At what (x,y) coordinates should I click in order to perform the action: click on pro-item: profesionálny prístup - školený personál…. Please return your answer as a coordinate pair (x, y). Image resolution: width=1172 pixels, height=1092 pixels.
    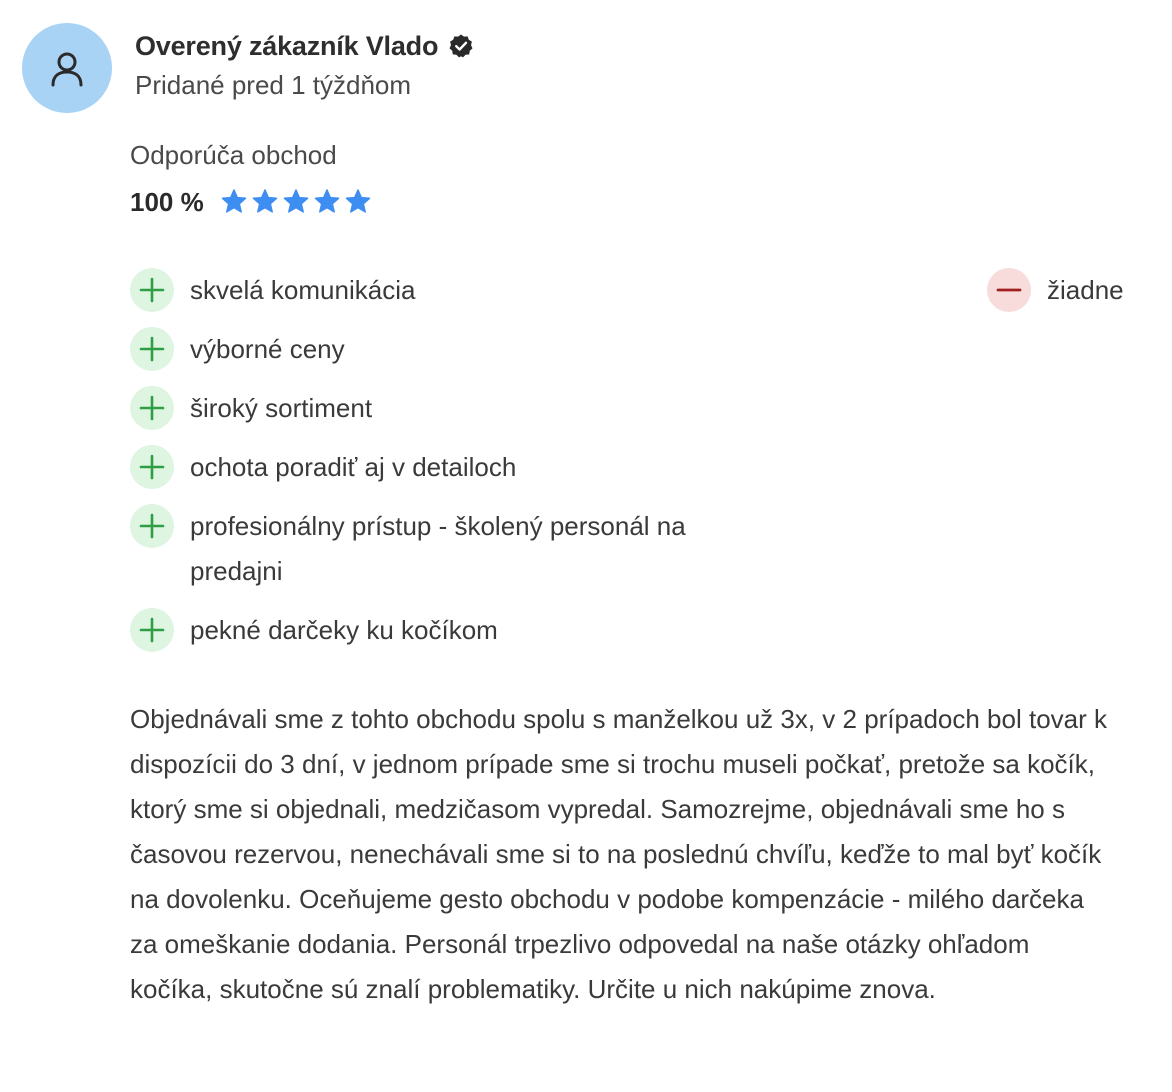
    Looking at the image, I should click on (450, 549).